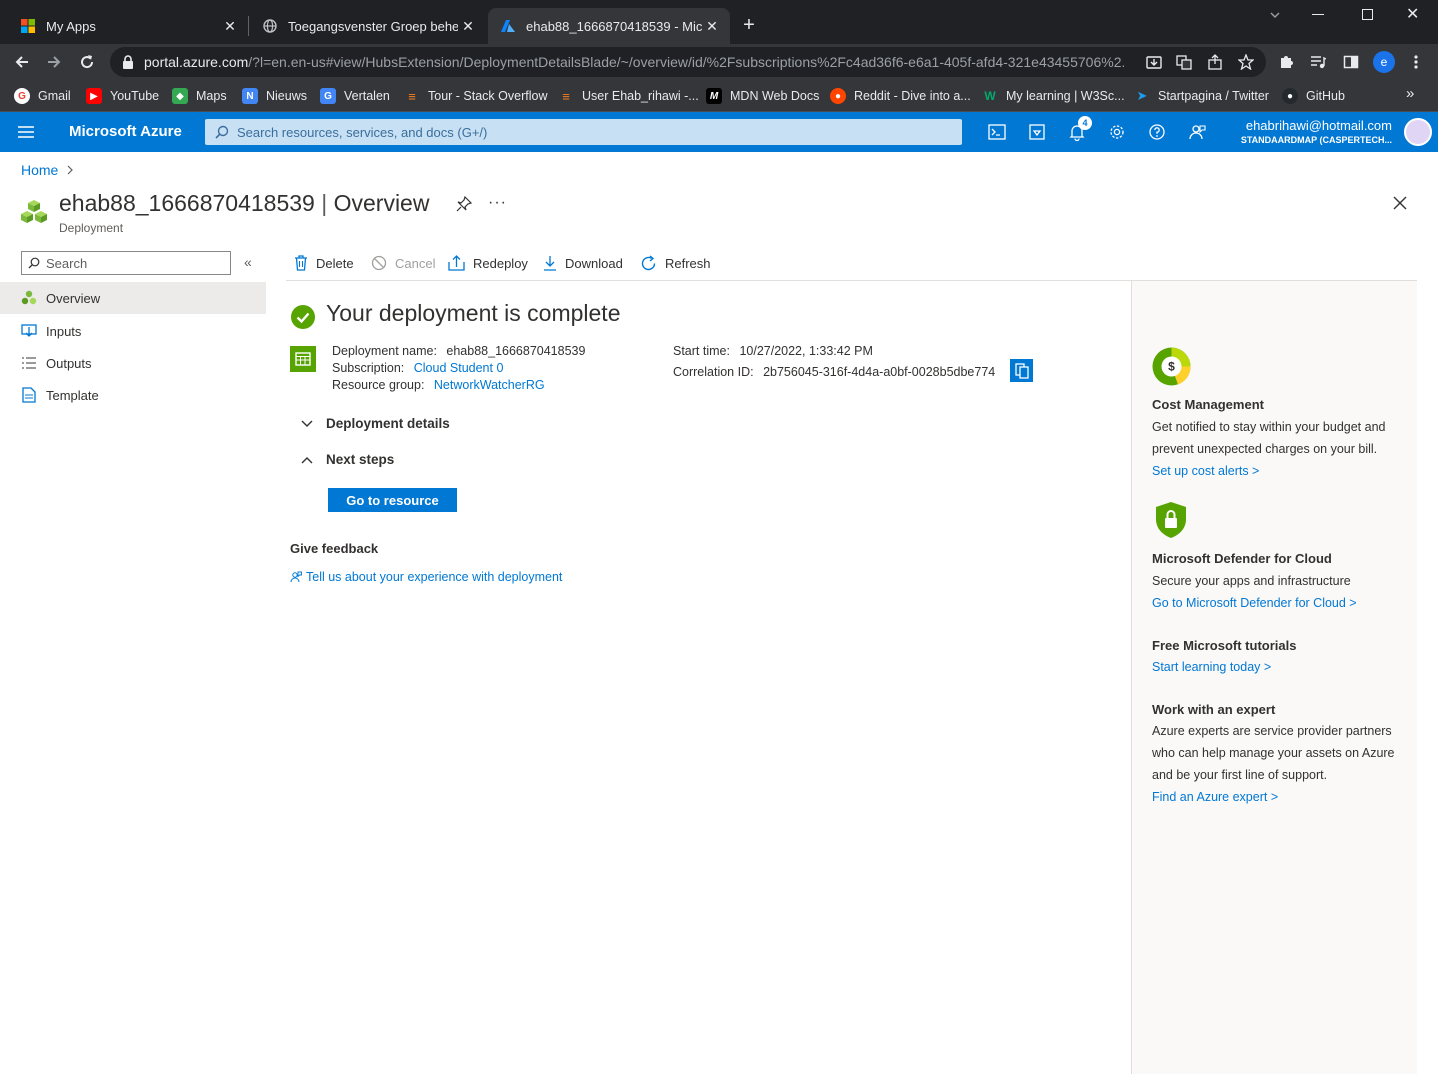 The image size is (1438, 1074). I want to click on notifications-bell-icon: 4, so click(1078, 130).